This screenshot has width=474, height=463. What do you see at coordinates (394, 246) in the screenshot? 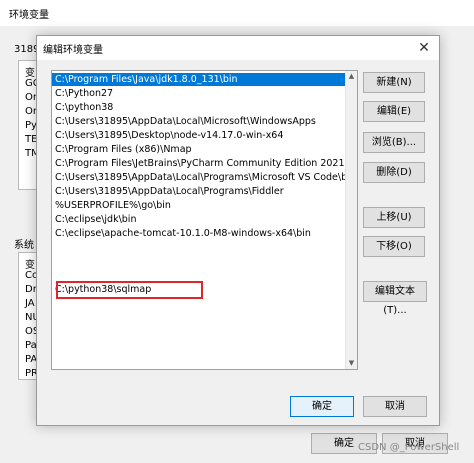
I see `move-down-button: 下移(O)` at bounding box center [394, 246].